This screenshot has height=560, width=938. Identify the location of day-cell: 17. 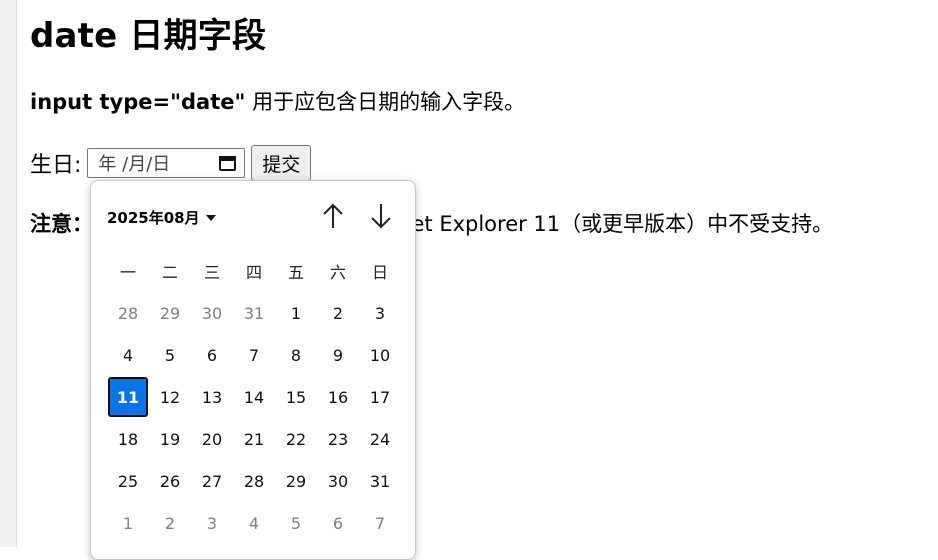
(380, 397).